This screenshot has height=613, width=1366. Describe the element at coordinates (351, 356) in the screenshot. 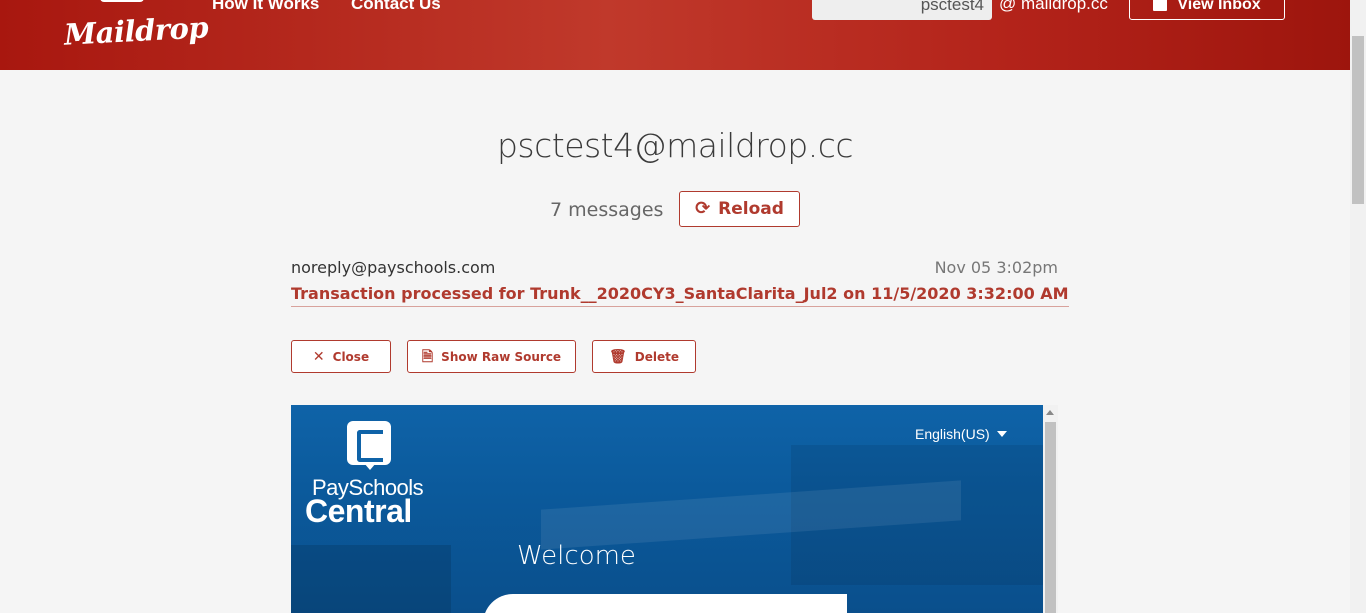

I see `close-label: Close` at that location.